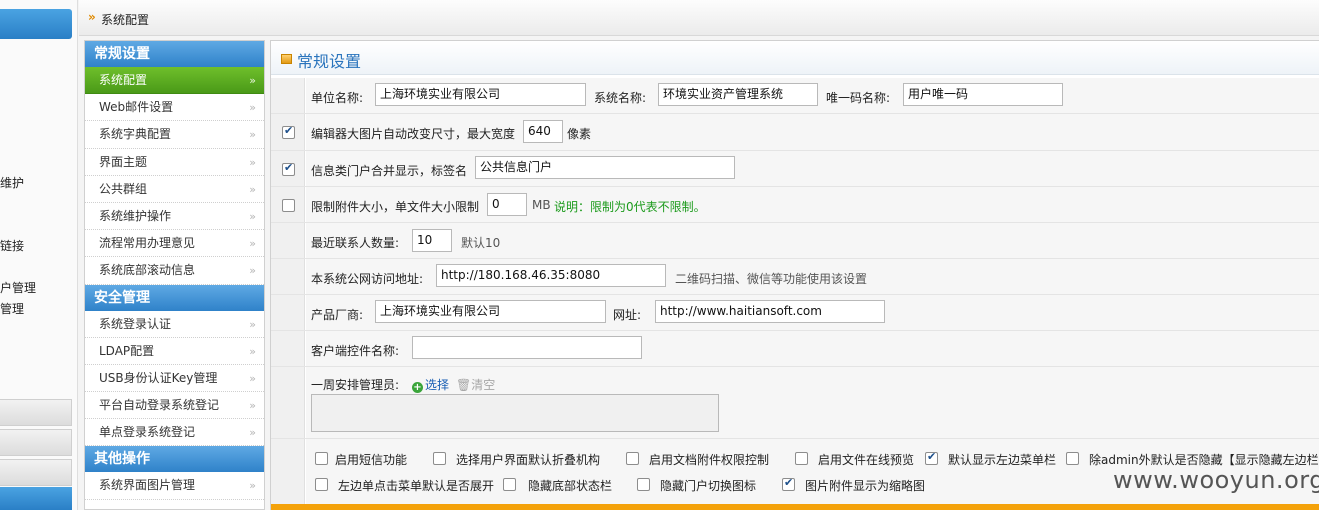 This screenshot has width=1319, height=510. I want to click on row-field-cell: 一周安排管理员: + 选择 🗑清空, so click(812, 402).